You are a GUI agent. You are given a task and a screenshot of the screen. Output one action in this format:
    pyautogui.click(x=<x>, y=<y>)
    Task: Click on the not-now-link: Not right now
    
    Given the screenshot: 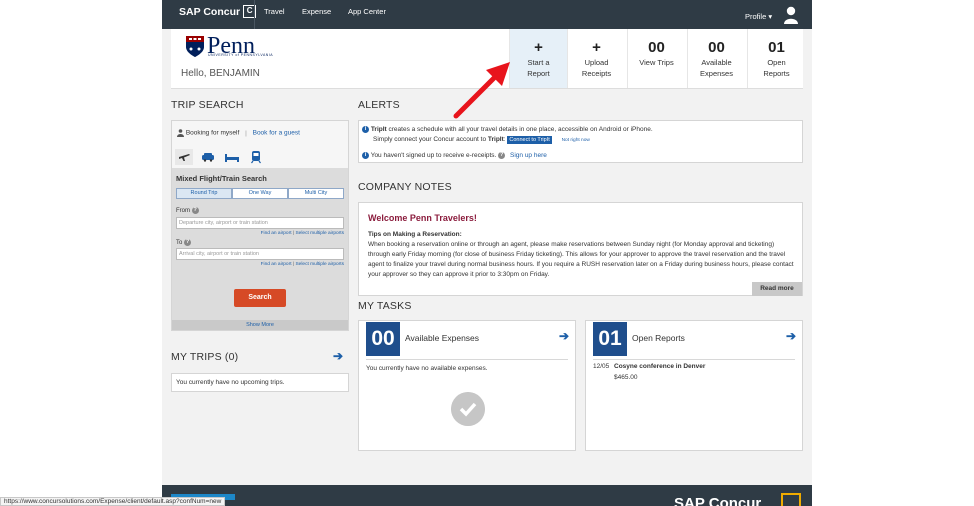 What is the action you would take?
    pyautogui.click(x=576, y=140)
    